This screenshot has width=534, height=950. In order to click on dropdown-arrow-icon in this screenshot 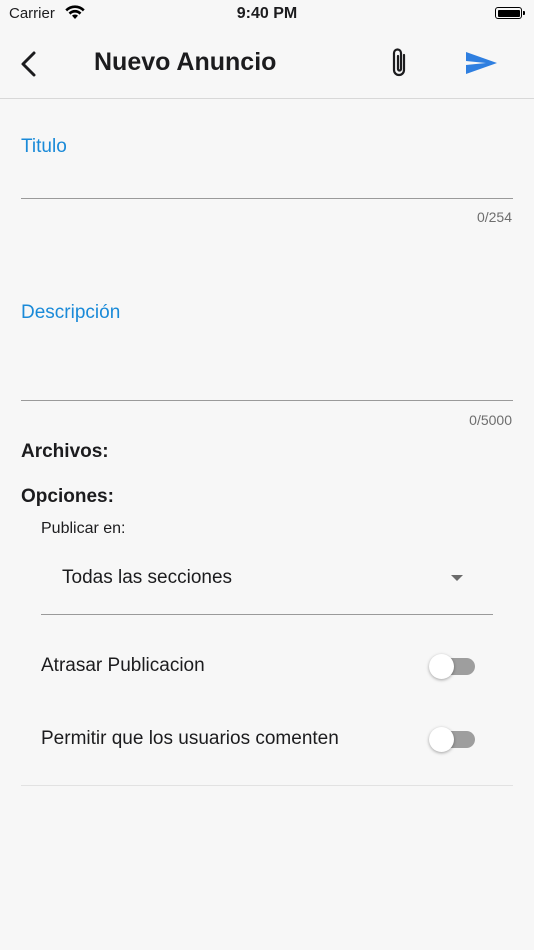, I will do `click(457, 578)`.